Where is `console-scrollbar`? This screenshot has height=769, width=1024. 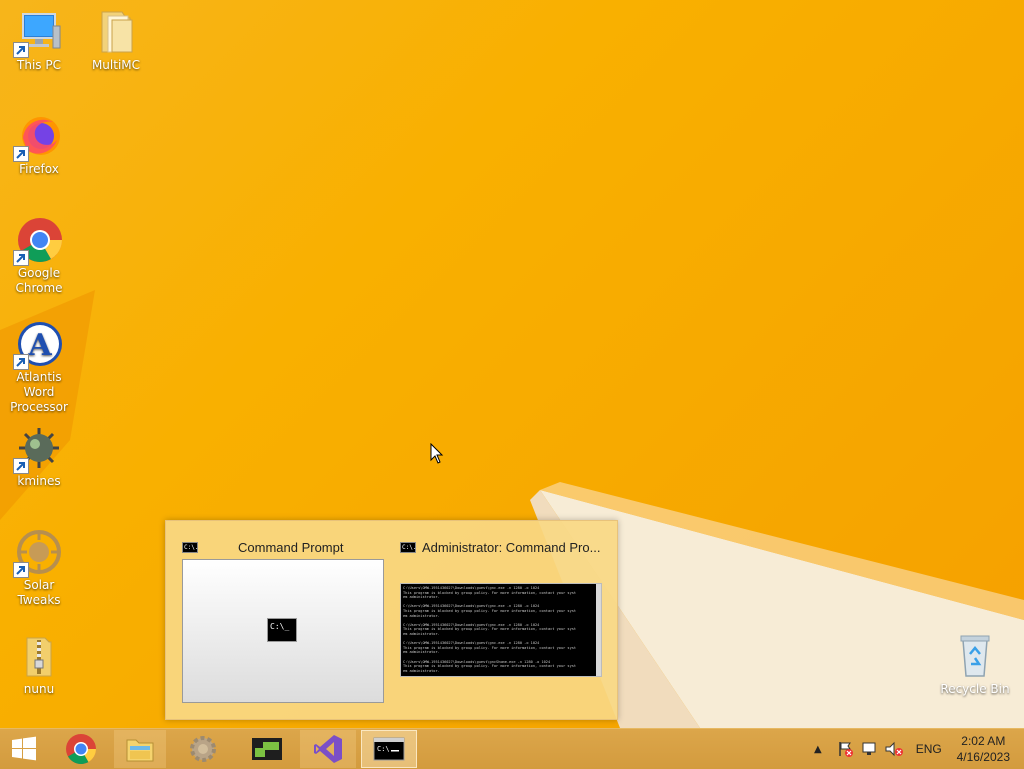
console-scrollbar is located at coordinates (598, 630).